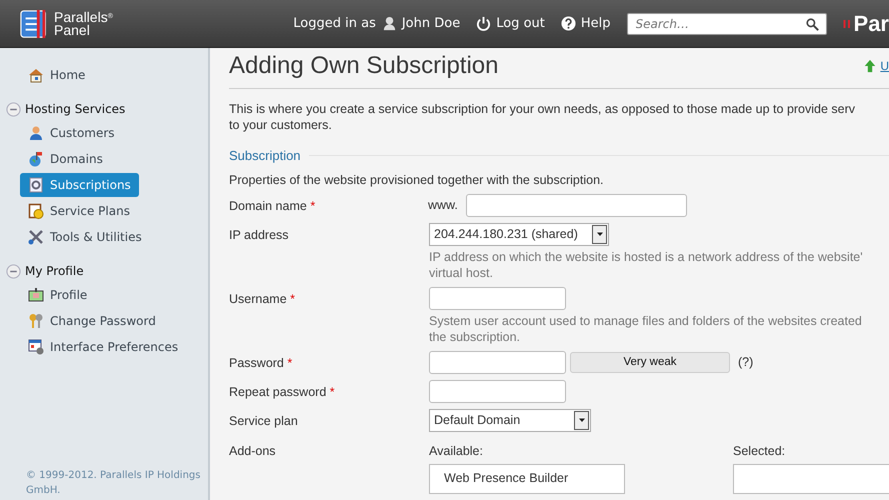  What do you see at coordinates (510, 24) in the screenshot?
I see `logout-link: Log out` at bounding box center [510, 24].